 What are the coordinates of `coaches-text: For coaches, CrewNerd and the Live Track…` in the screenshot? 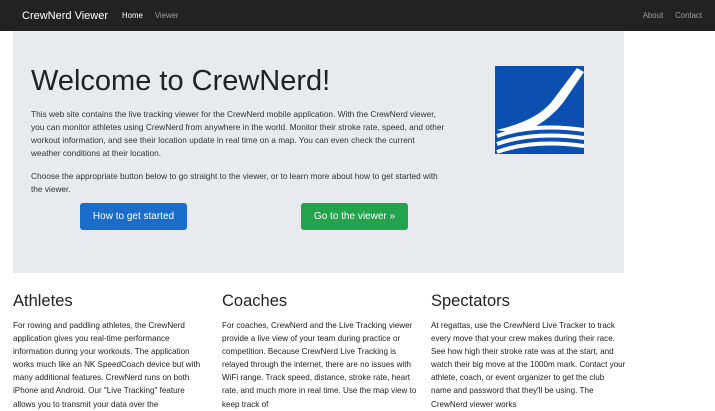 It's located at (319, 365).